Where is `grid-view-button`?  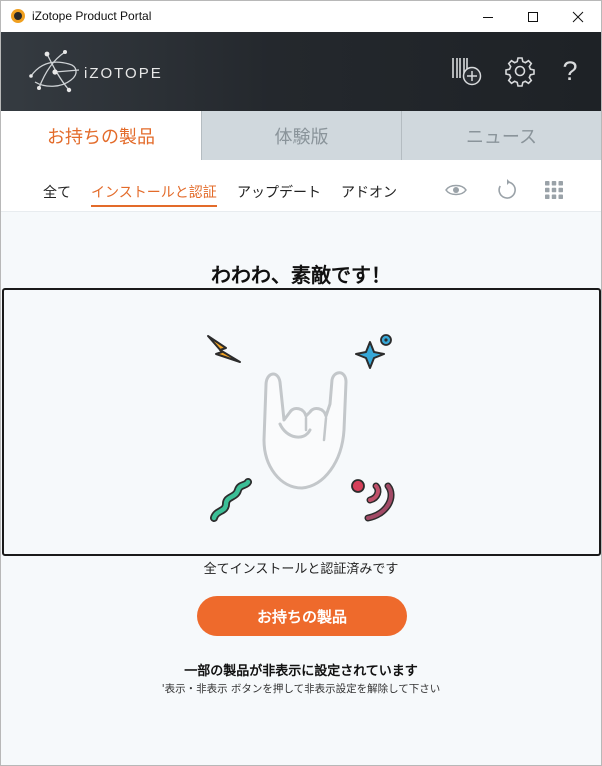
grid-view-button is located at coordinates (554, 190).